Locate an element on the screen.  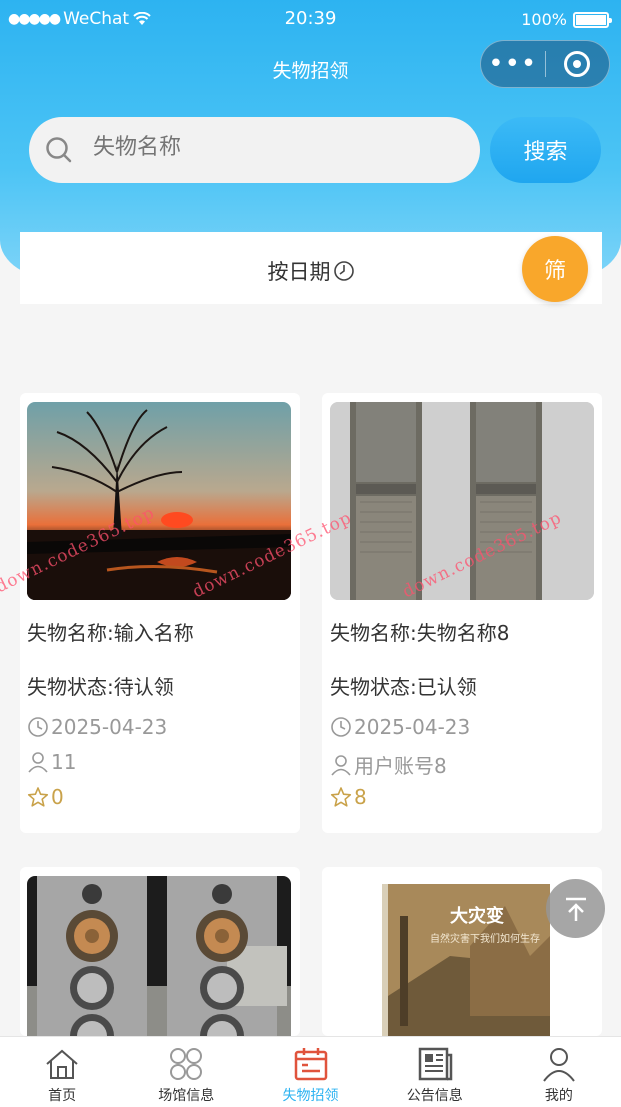
item-likes-value: 8 is located at coordinates (360, 797).